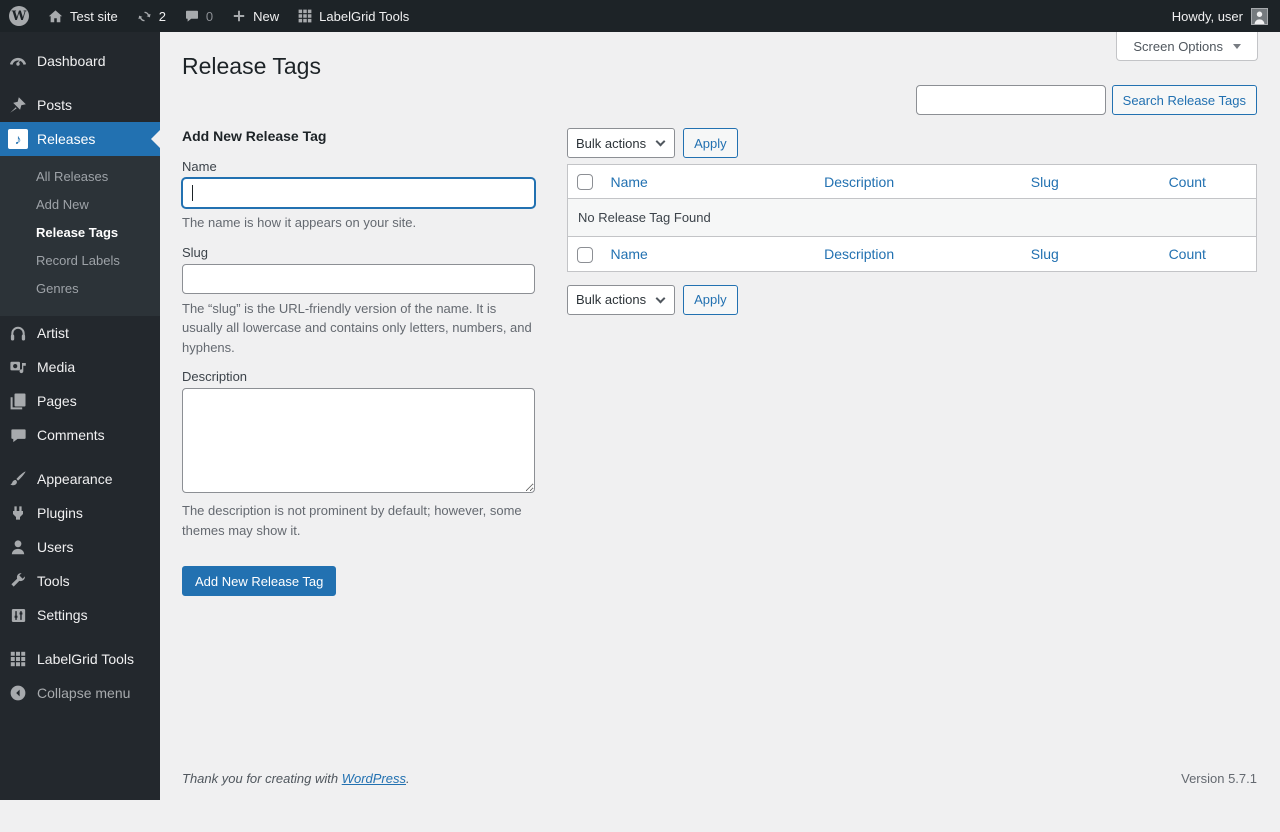 Image resolution: width=1280 pixels, height=832 pixels. Describe the element at coordinates (18, 61) in the screenshot. I see `dashboard-icon` at that location.